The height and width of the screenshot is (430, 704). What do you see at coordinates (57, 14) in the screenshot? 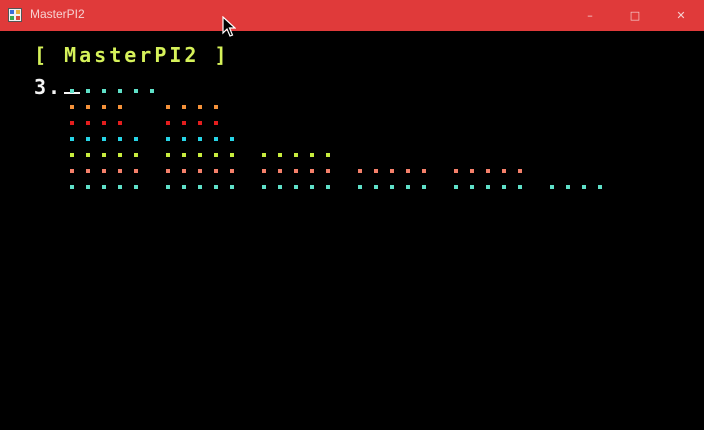
I see `window-title: MasterPI2` at bounding box center [57, 14].